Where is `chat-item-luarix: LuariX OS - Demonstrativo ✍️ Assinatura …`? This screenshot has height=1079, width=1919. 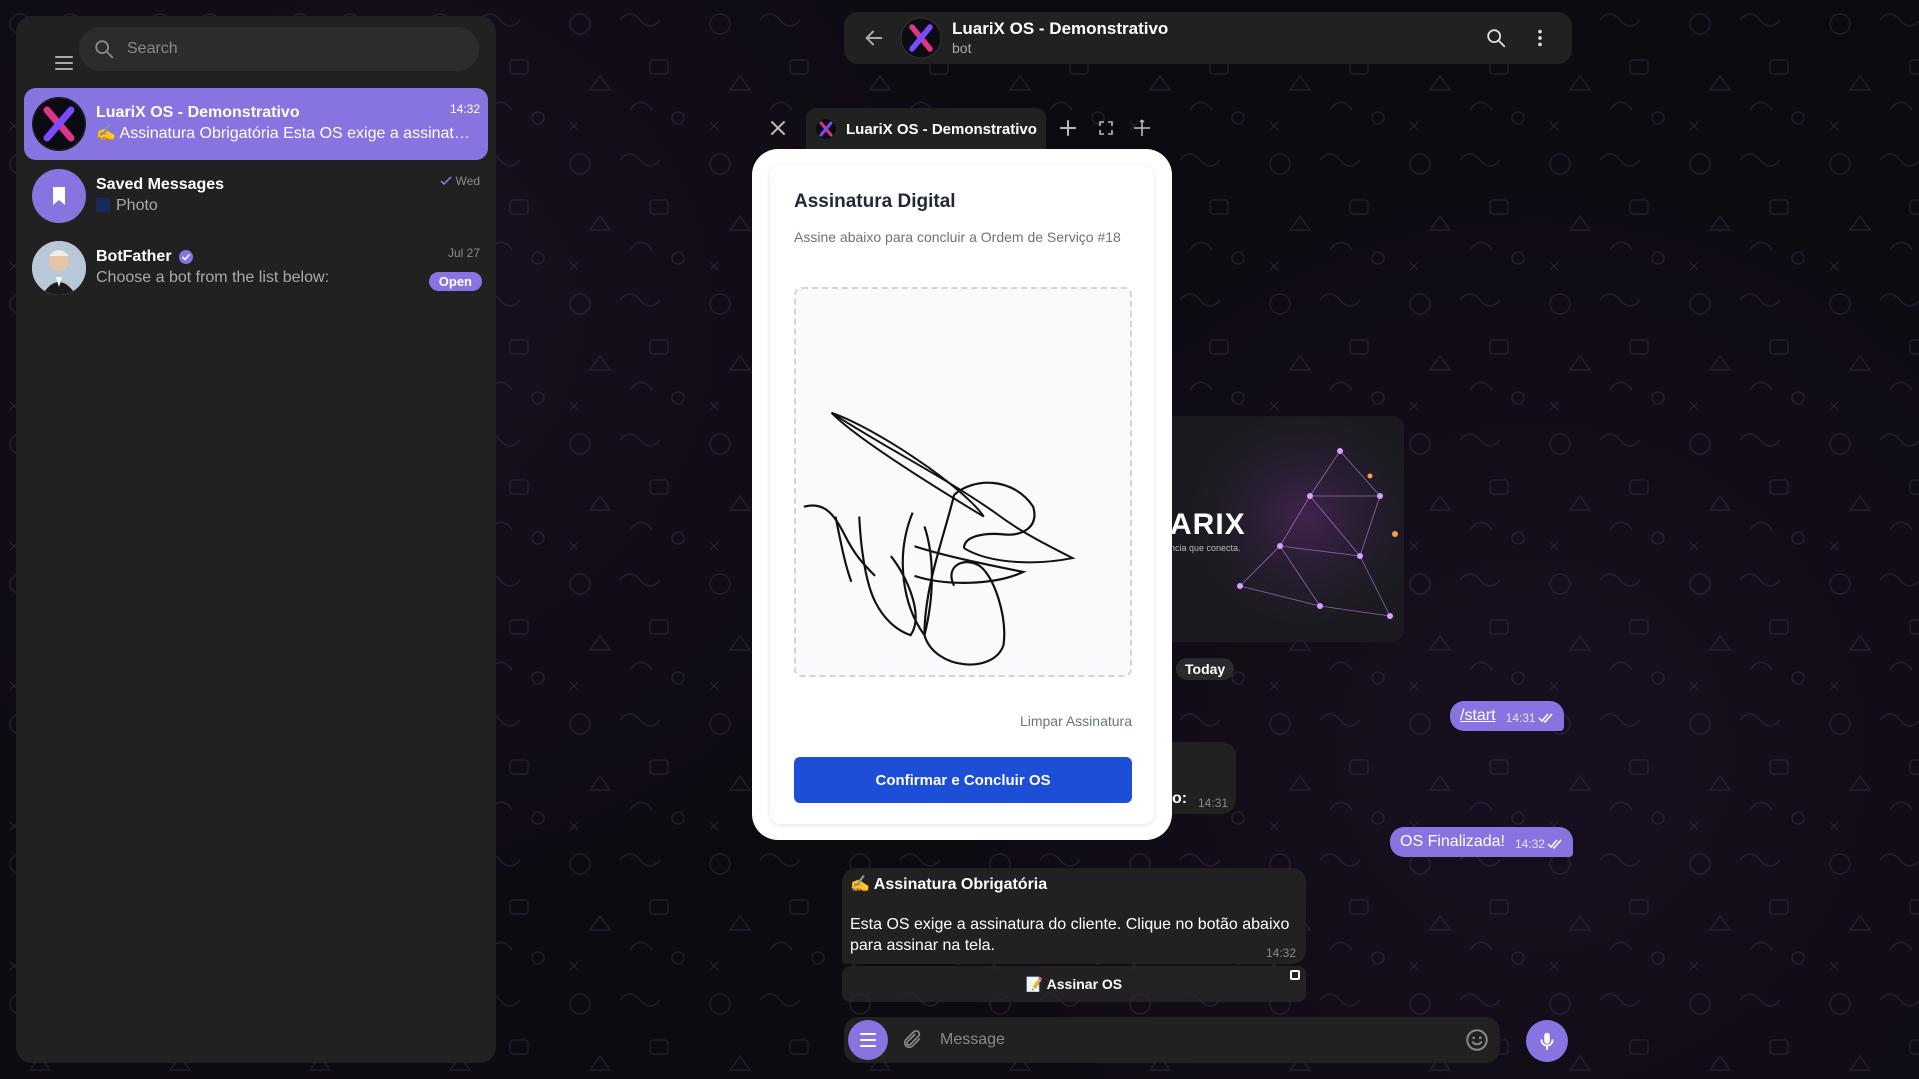 chat-item-luarix: LuariX OS - Demonstrativo ✍️ Assinatura … is located at coordinates (256, 124).